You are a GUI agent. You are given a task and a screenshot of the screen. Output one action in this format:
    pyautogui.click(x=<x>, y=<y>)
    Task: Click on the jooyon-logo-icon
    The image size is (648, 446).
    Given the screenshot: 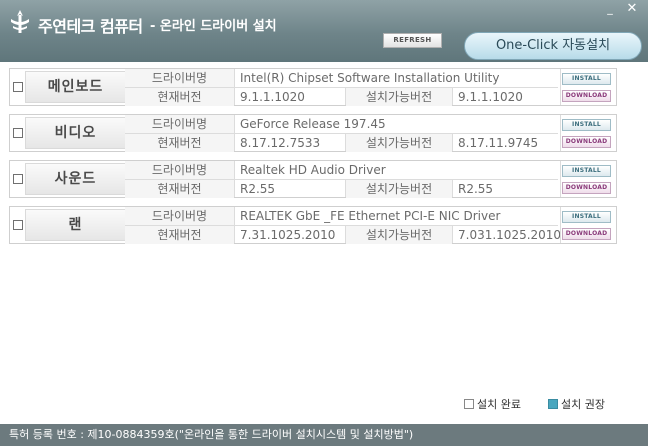 What is the action you would take?
    pyautogui.click(x=20, y=21)
    